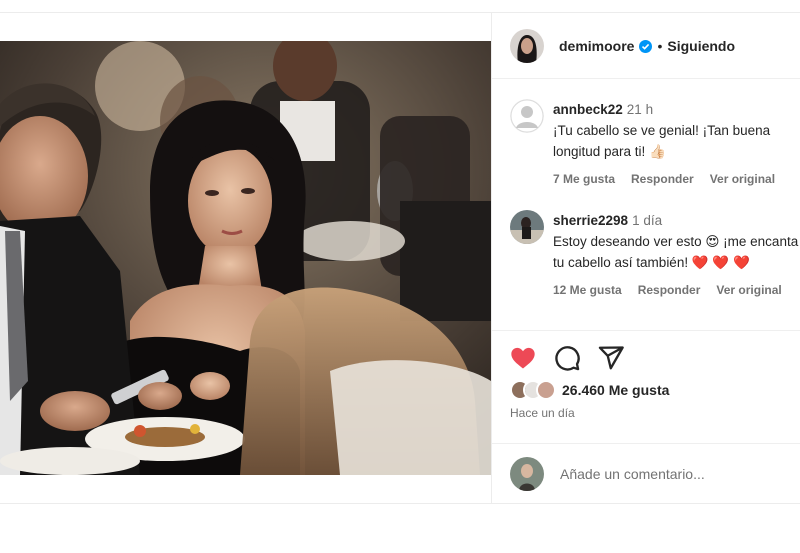  Describe the element at coordinates (527, 116) in the screenshot. I see `default-avatar-icon` at that location.